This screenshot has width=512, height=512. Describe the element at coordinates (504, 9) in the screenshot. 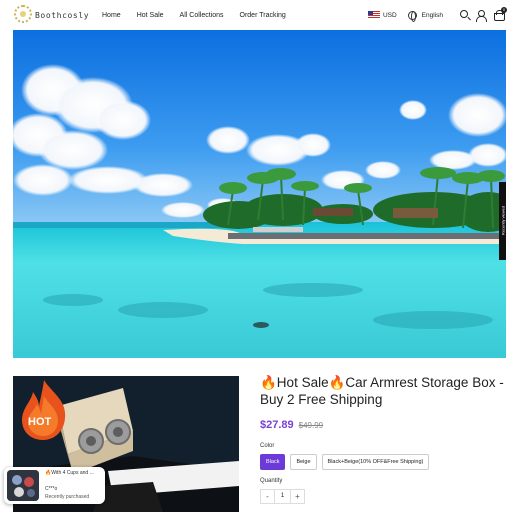

I see `cart-count-badge: 0` at that location.